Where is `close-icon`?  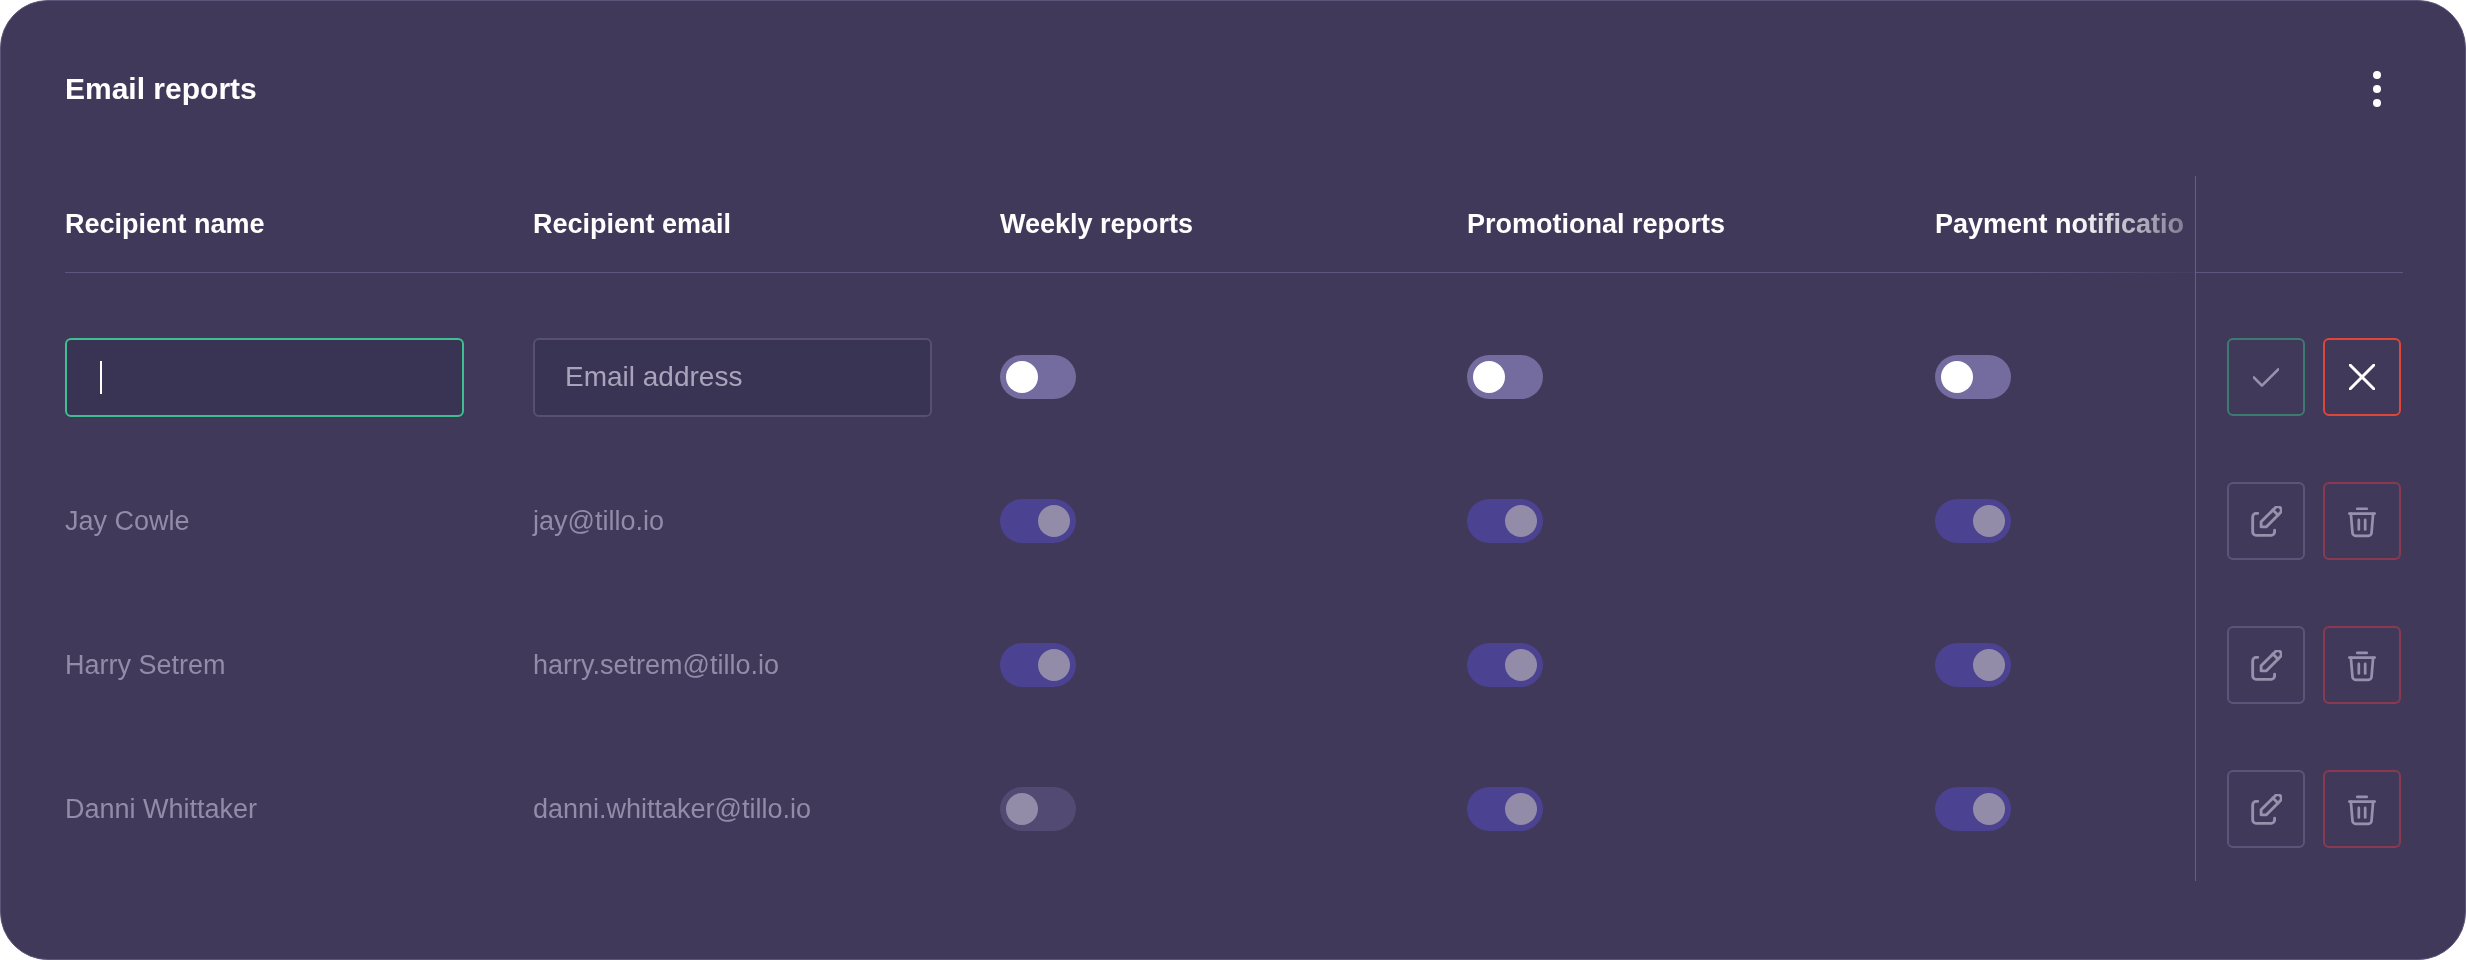 close-icon is located at coordinates (2362, 377).